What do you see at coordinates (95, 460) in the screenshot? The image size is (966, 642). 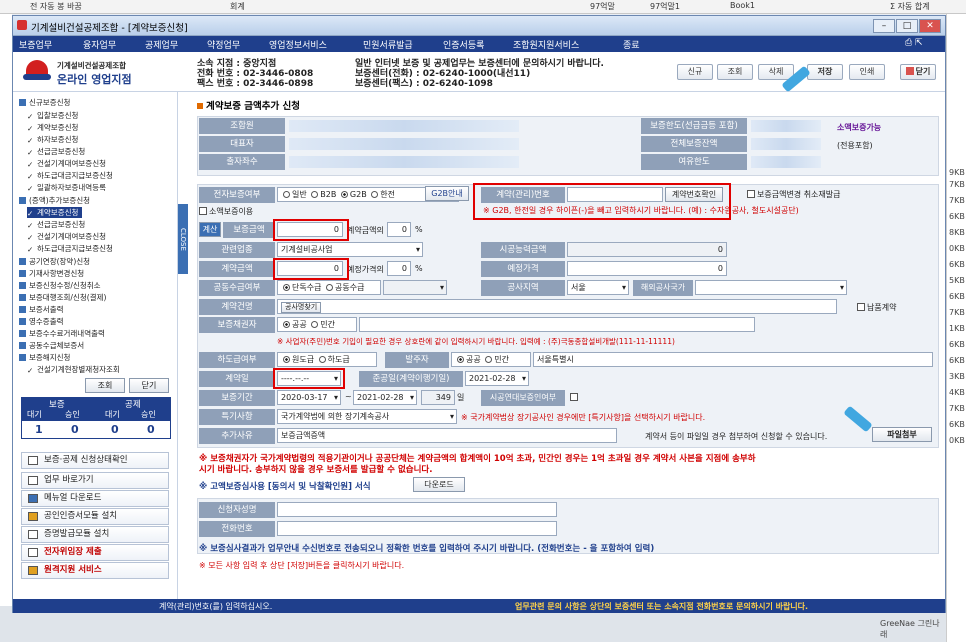 I see `link-status-check: 보증·공제 신청상태확인` at bounding box center [95, 460].